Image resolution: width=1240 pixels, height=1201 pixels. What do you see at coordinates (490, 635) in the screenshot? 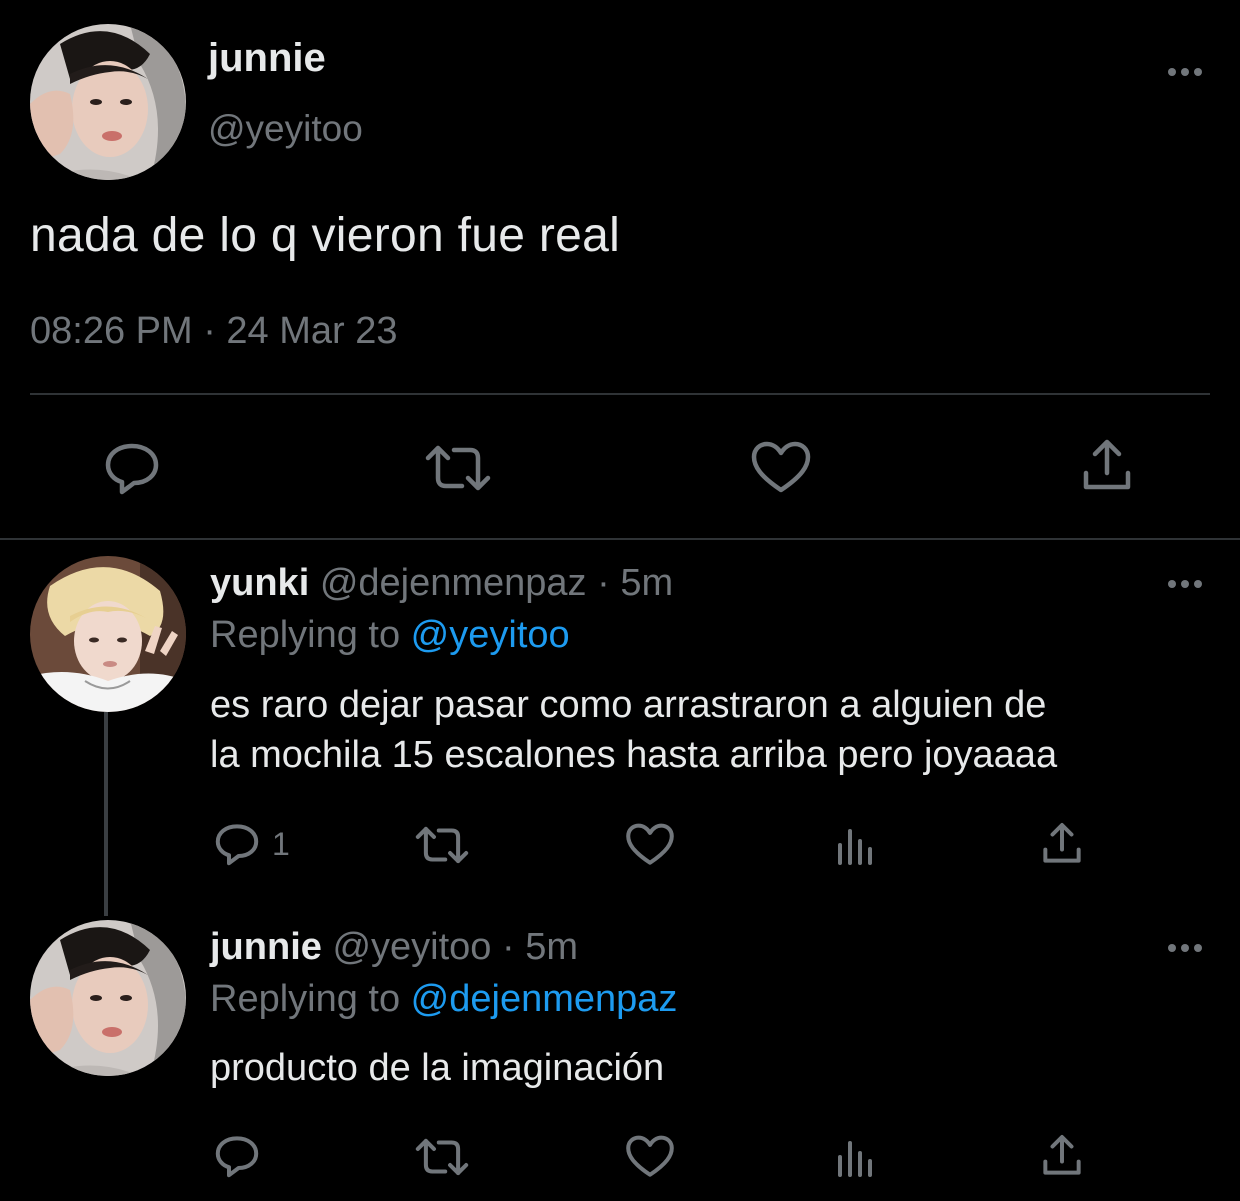
I see `reply-1-mention-link: @yeyitoo` at bounding box center [490, 635].